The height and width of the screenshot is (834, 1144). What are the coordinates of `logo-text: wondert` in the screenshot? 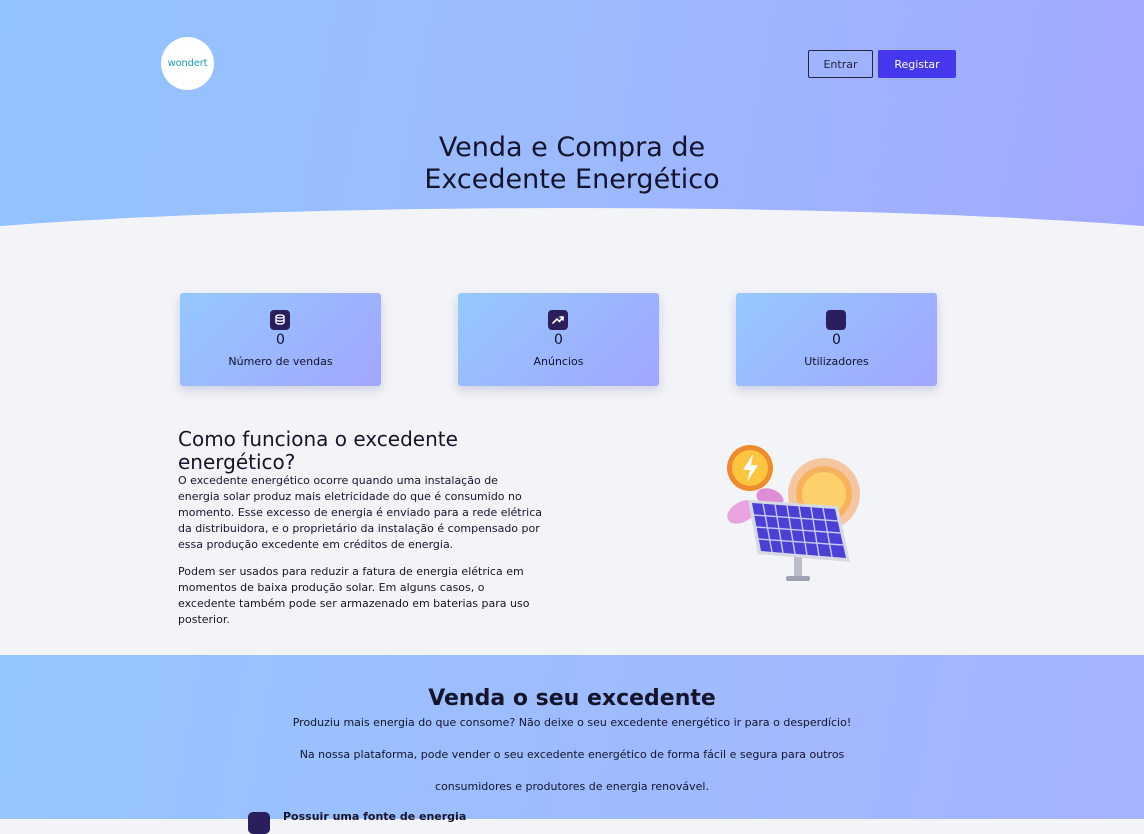 It's located at (187, 63).